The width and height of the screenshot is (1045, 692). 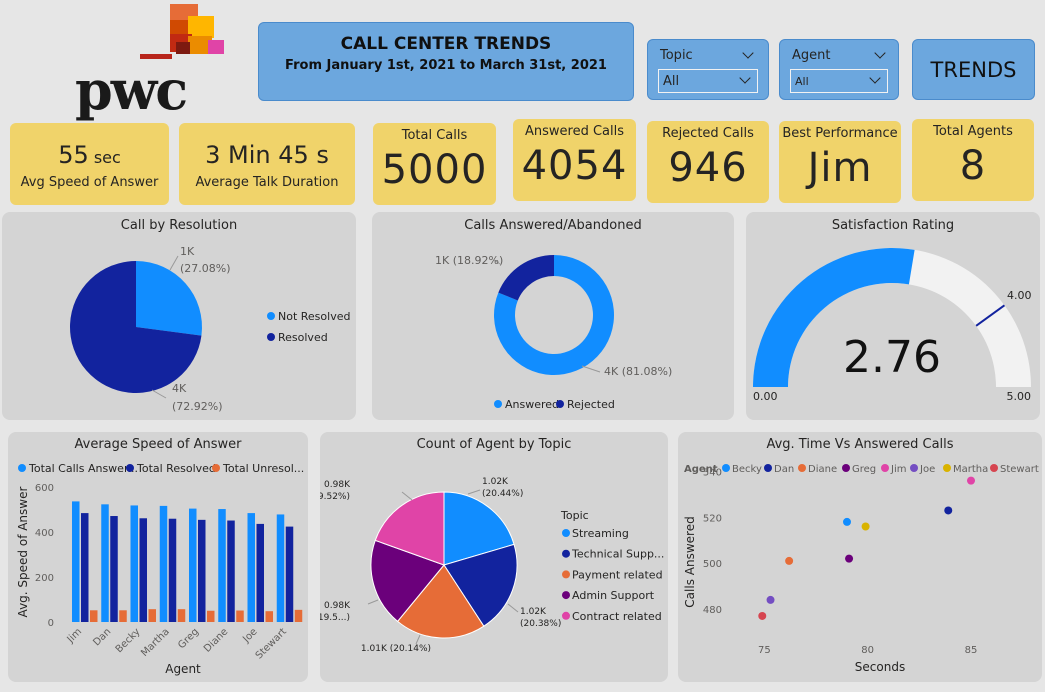 I want to click on gauge-value: 2.76, so click(x=892, y=357).